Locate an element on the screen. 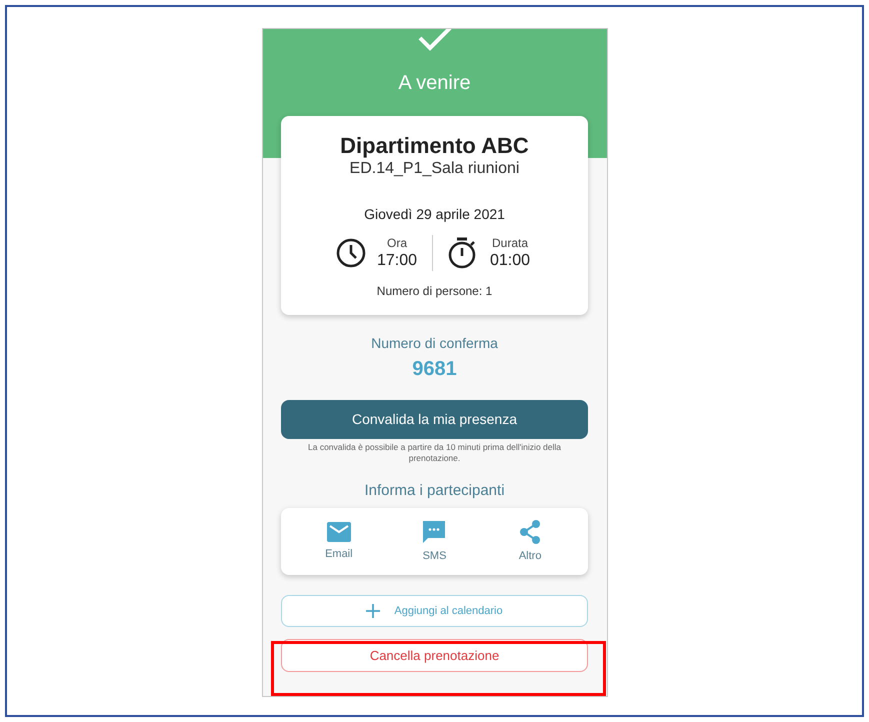 Image resolution: width=869 pixels, height=722 pixels. room-name: ED.14_P1_Sala riunioni is located at coordinates (435, 169).